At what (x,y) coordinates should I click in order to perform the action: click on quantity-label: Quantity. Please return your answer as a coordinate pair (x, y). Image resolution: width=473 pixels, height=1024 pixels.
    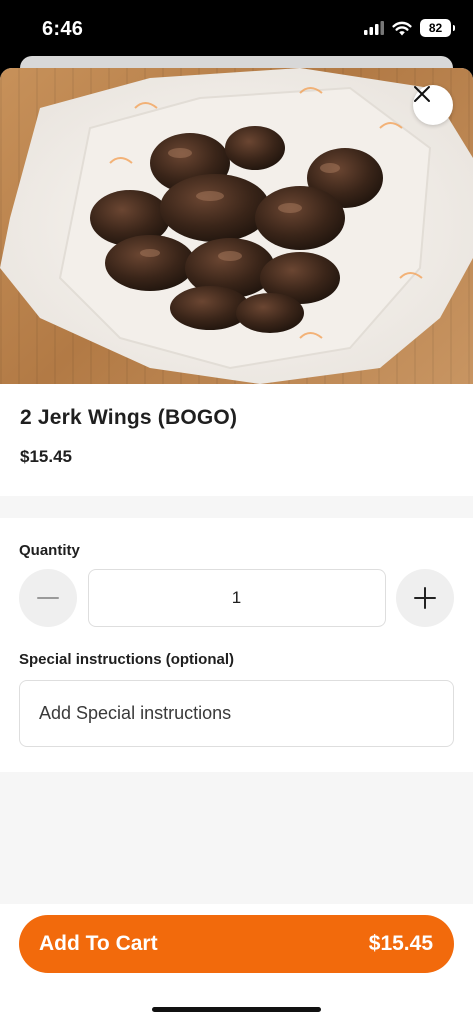
    Looking at the image, I should click on (49, 550).